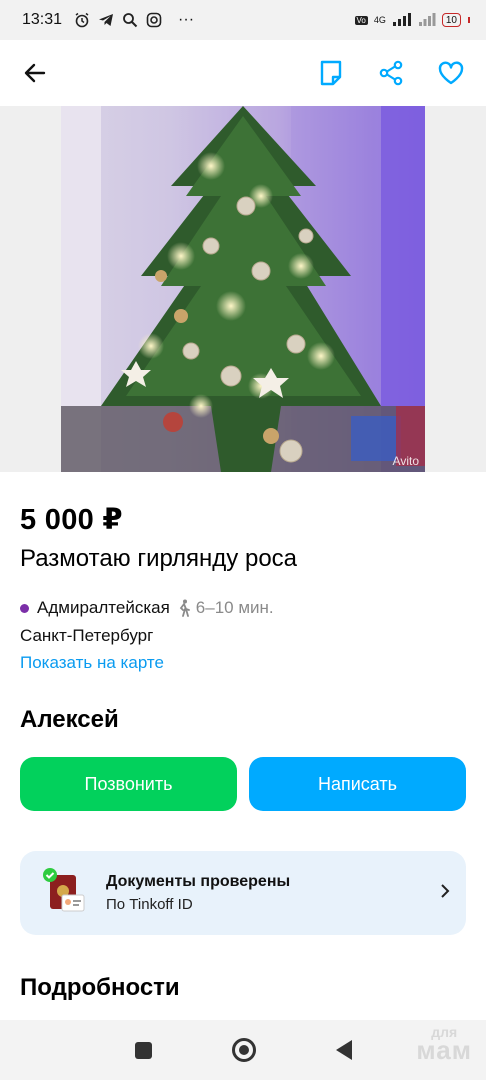 This screenshot has width=486, height=1080. I want to click on avito-watermark: Avito, so click(405, 461).